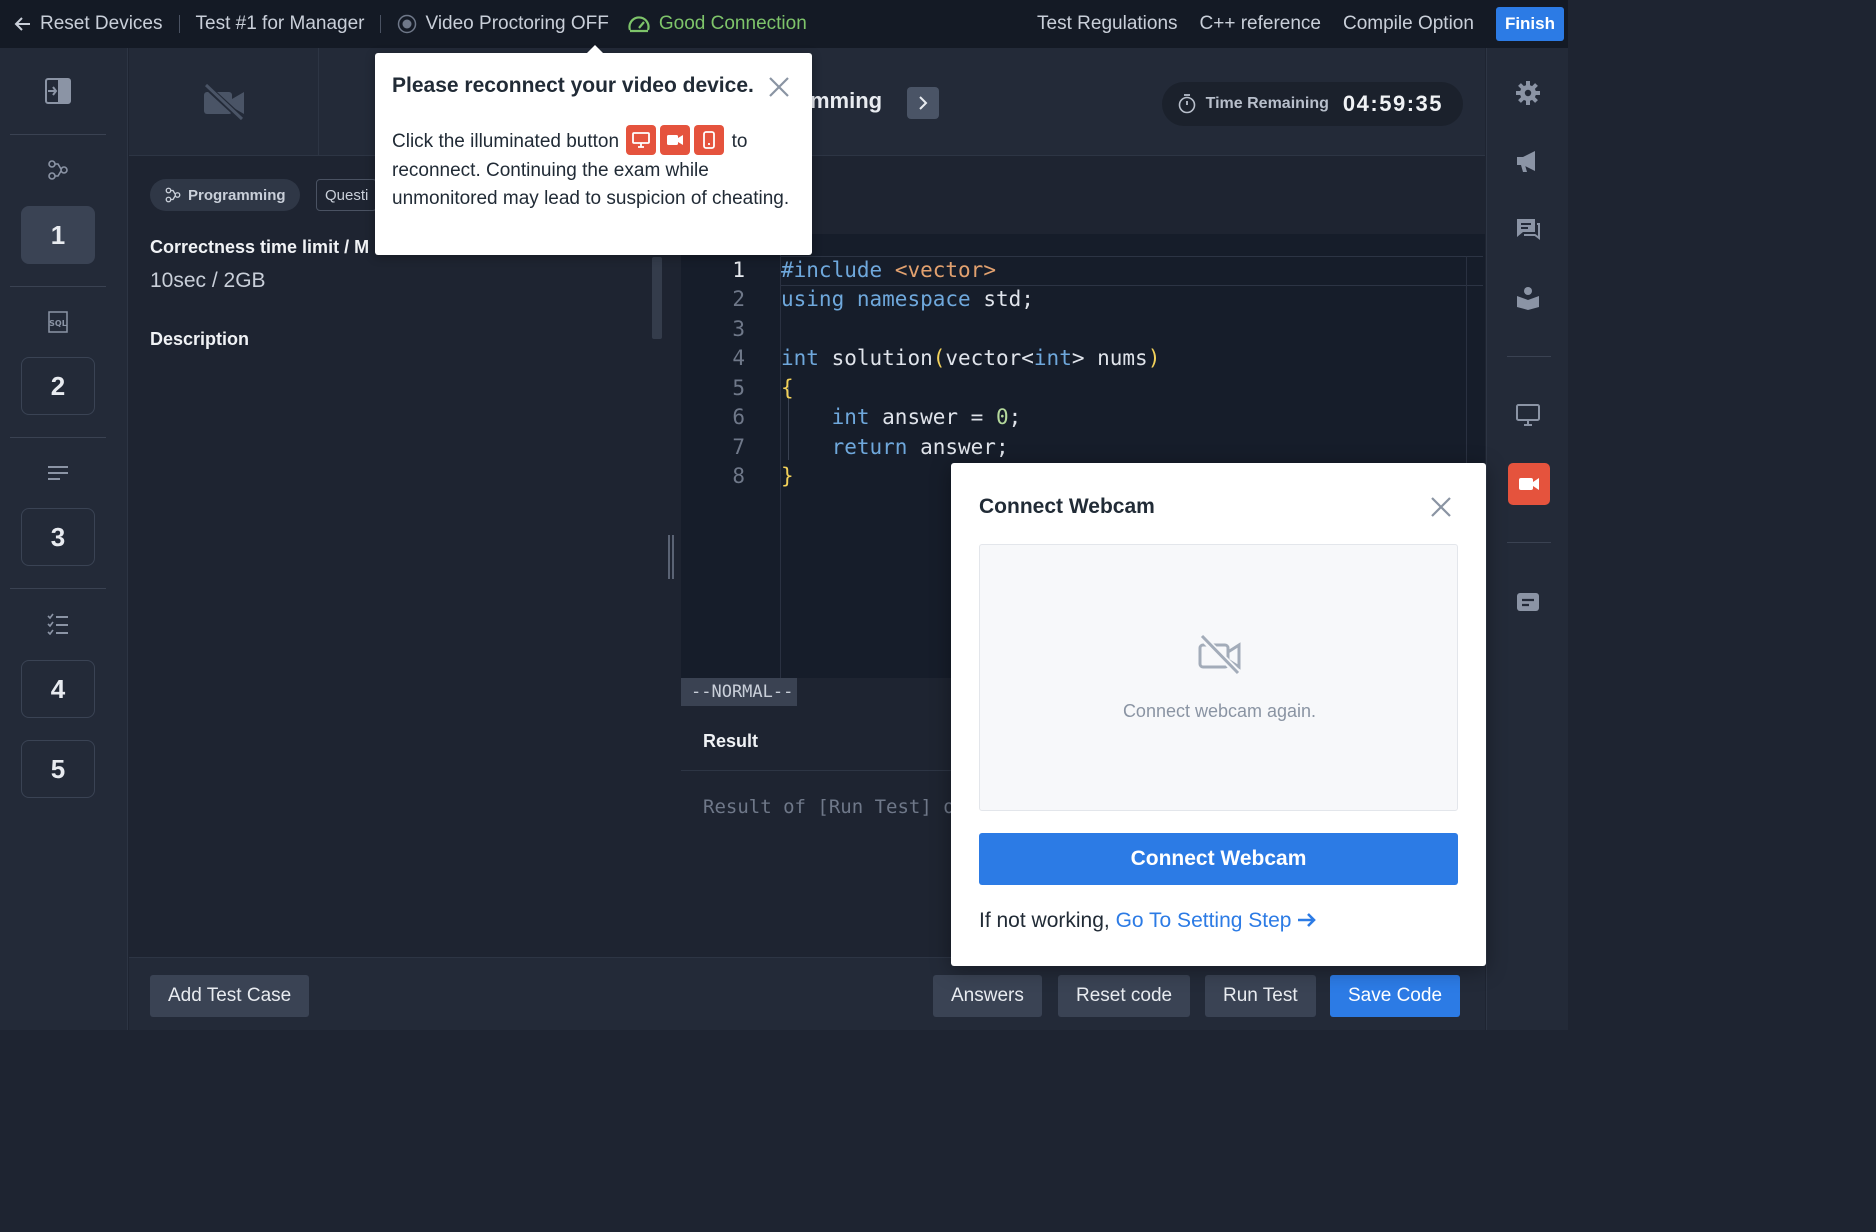  I want to click on line-number: 4, so click(738, 358).